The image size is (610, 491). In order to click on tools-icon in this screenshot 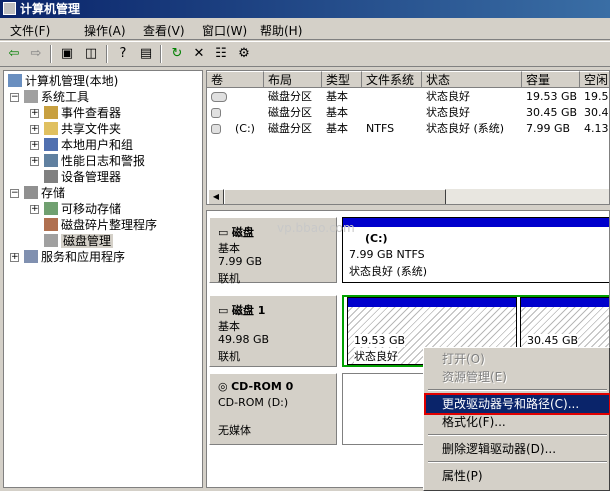, I will do `click(31, 96)`.